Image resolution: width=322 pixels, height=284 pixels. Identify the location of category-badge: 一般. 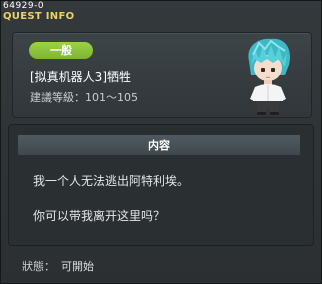
(61, 50).